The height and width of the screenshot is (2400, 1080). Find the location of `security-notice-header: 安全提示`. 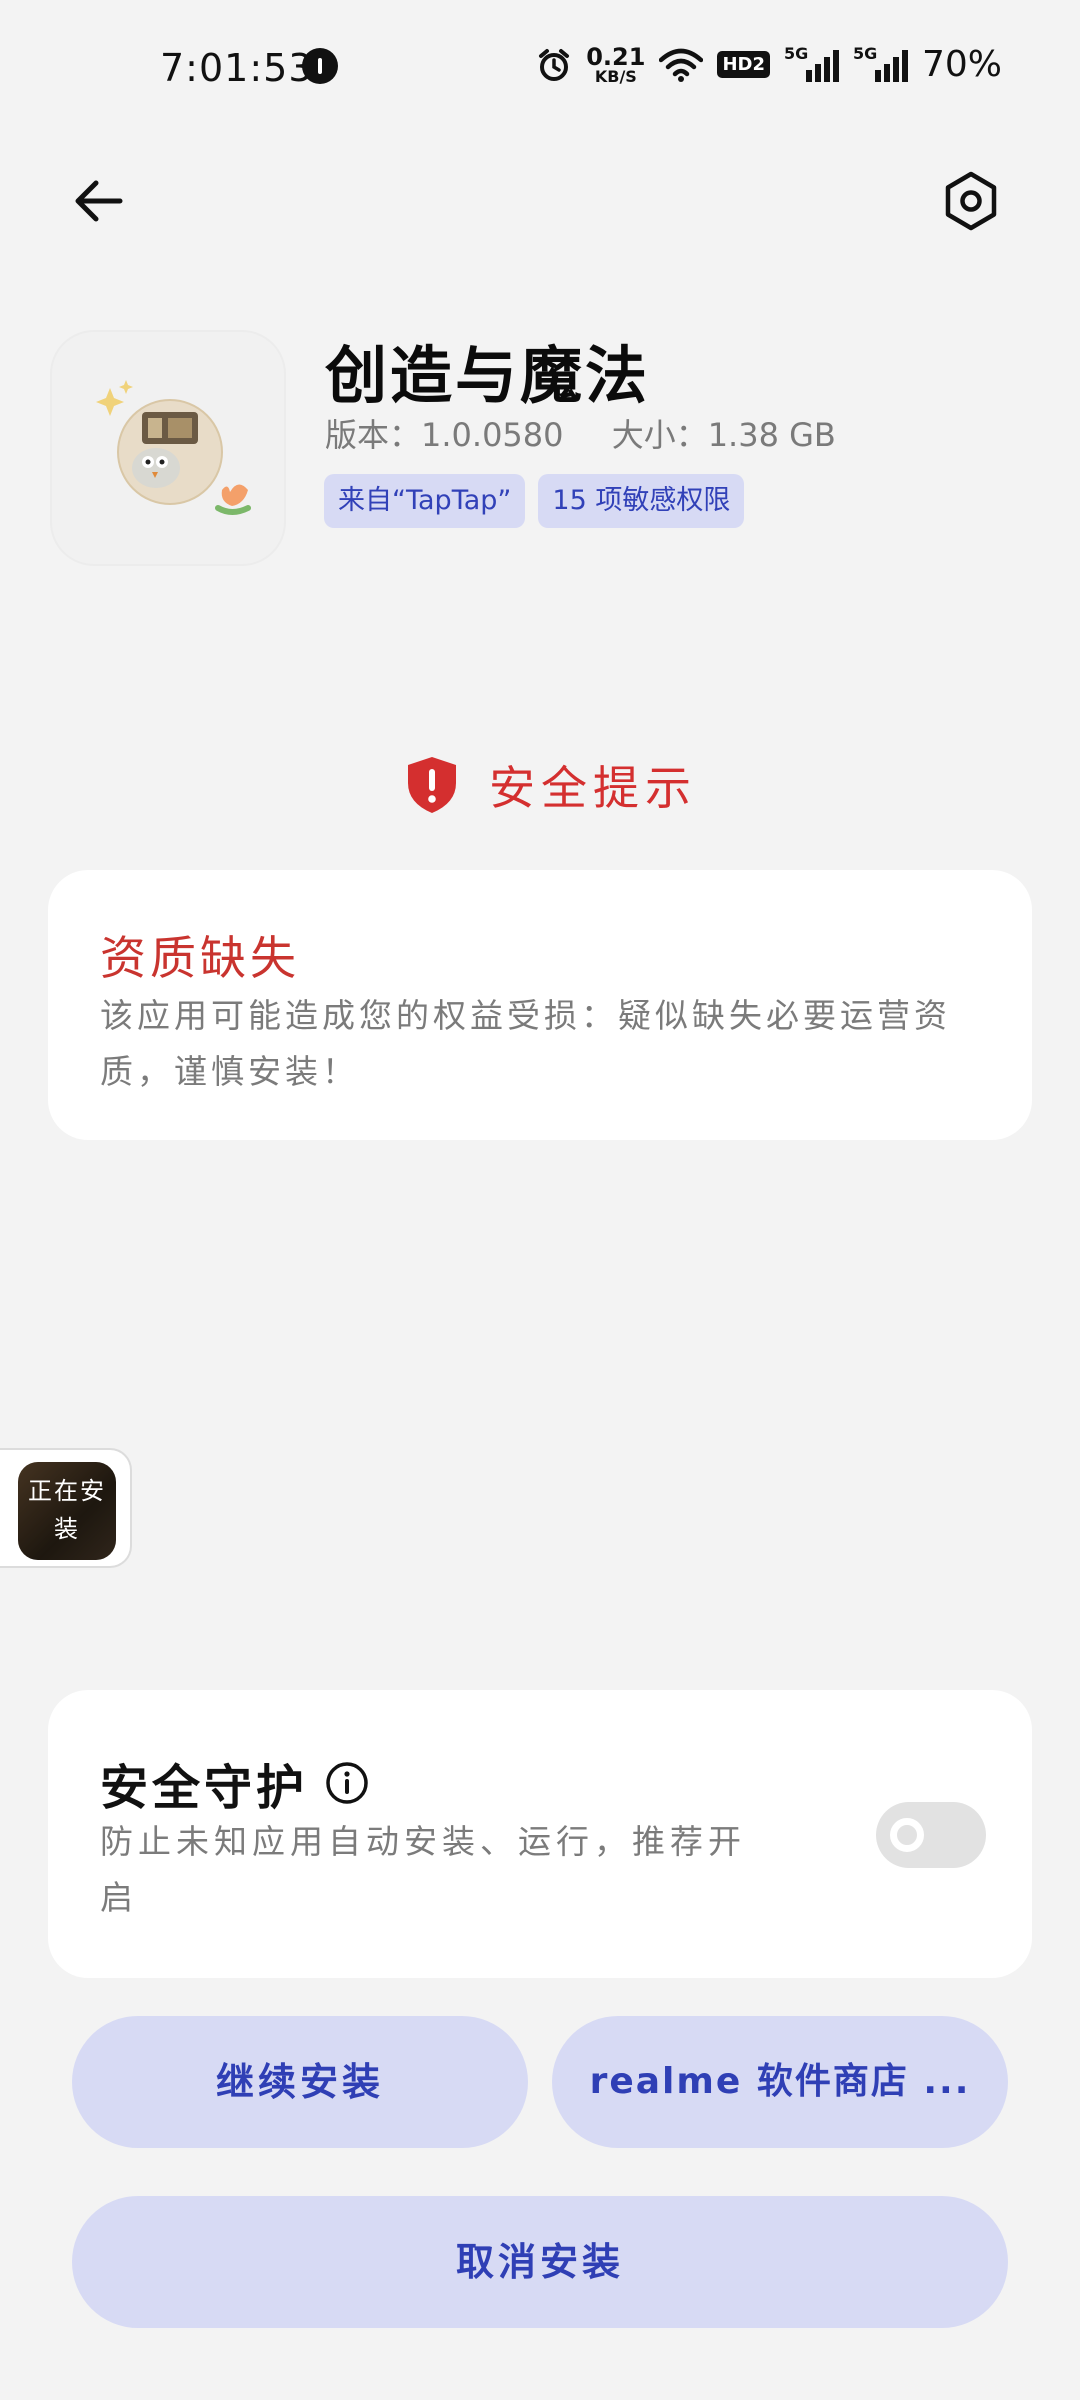

security-notice-header: 安全提示 is located at coordinates (551, 785).